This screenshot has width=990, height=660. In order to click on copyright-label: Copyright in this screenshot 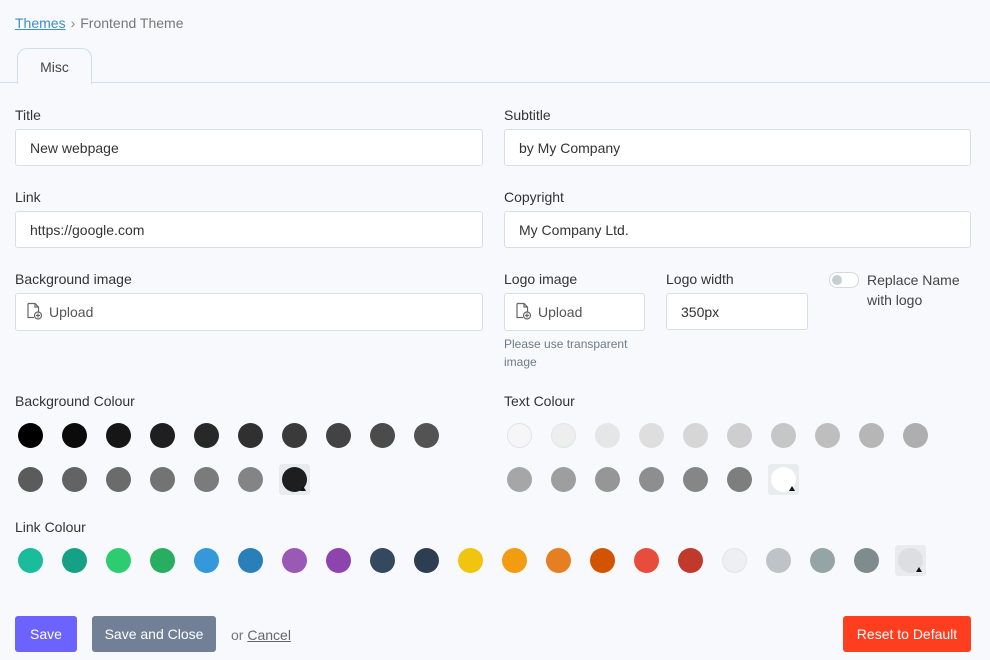, I will do `click(534, 197)`.